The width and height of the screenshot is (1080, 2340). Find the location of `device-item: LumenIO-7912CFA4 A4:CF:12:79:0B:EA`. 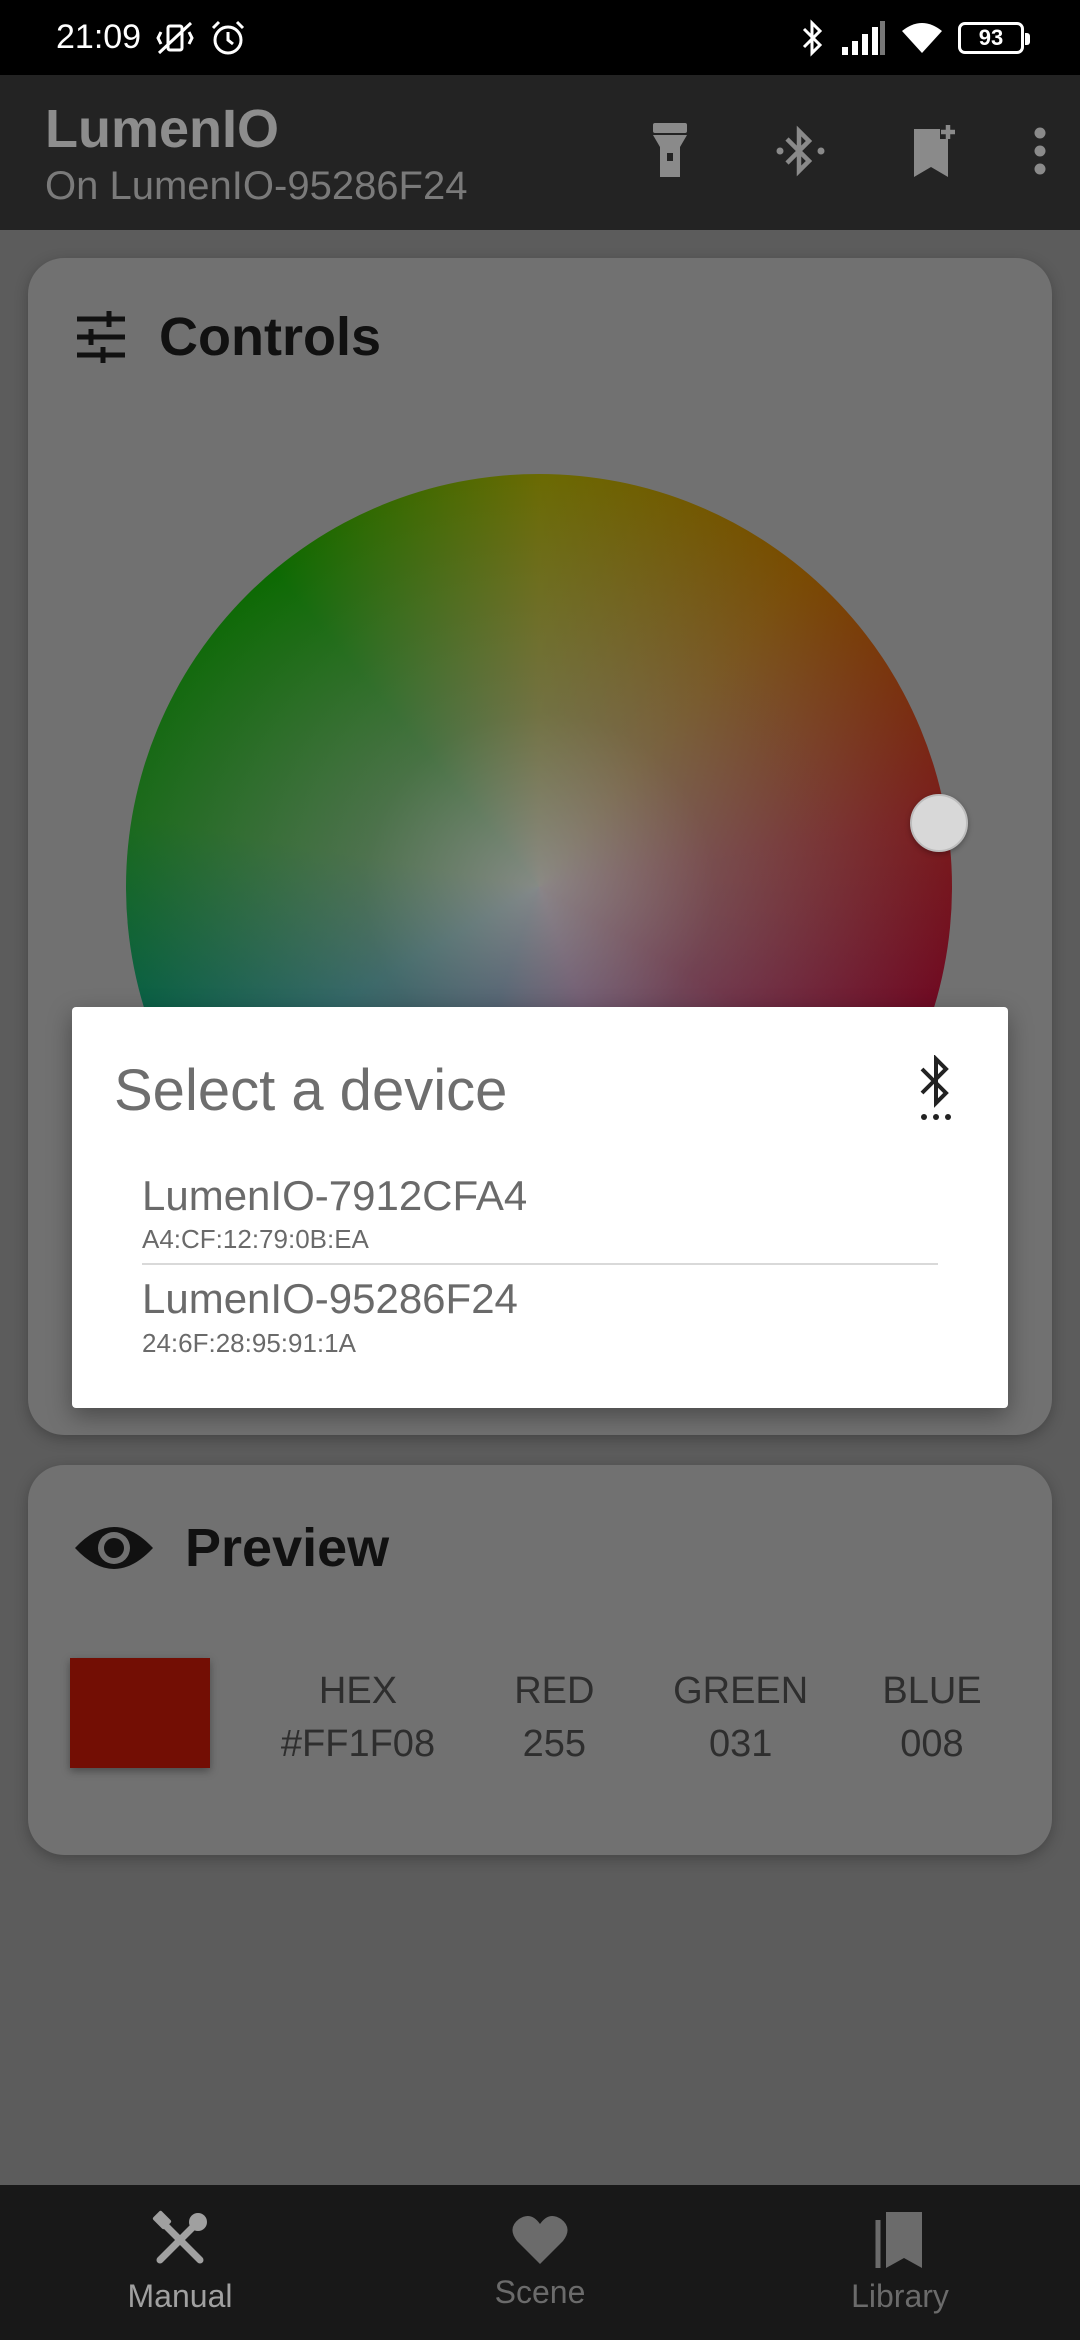

device-item: LumenIO-7912CFA4 A4:CF:12:79:0B:EA is located at coordinates (540, 1217).